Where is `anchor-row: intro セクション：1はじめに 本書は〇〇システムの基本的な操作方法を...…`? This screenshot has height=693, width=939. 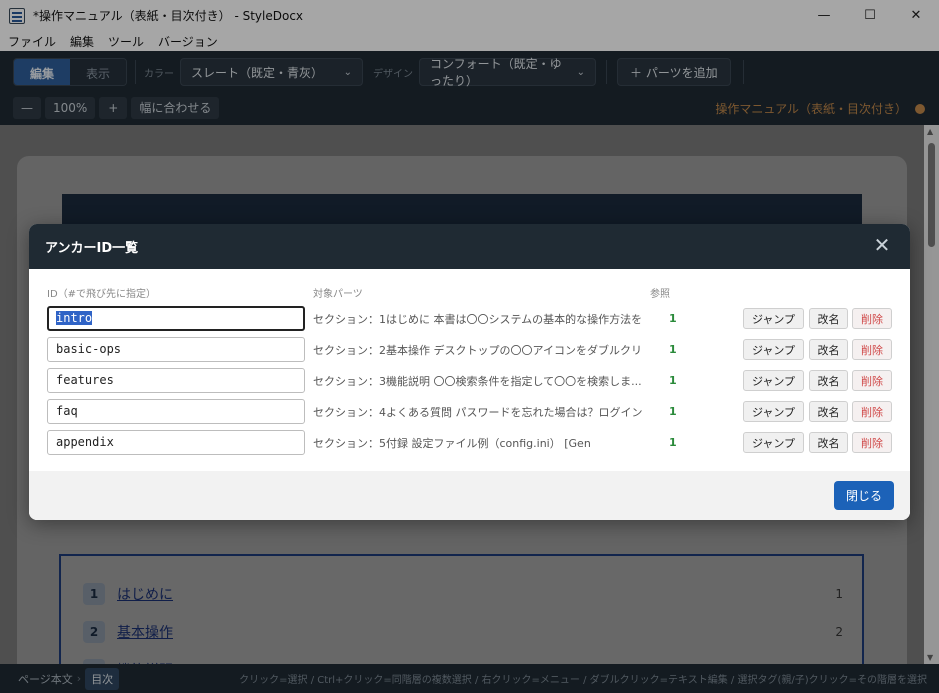 anchor-row: intro セクション：1はじめに 本書は〇〇システムの基本的な操作方法を...… is located at coordinates (469, 319).